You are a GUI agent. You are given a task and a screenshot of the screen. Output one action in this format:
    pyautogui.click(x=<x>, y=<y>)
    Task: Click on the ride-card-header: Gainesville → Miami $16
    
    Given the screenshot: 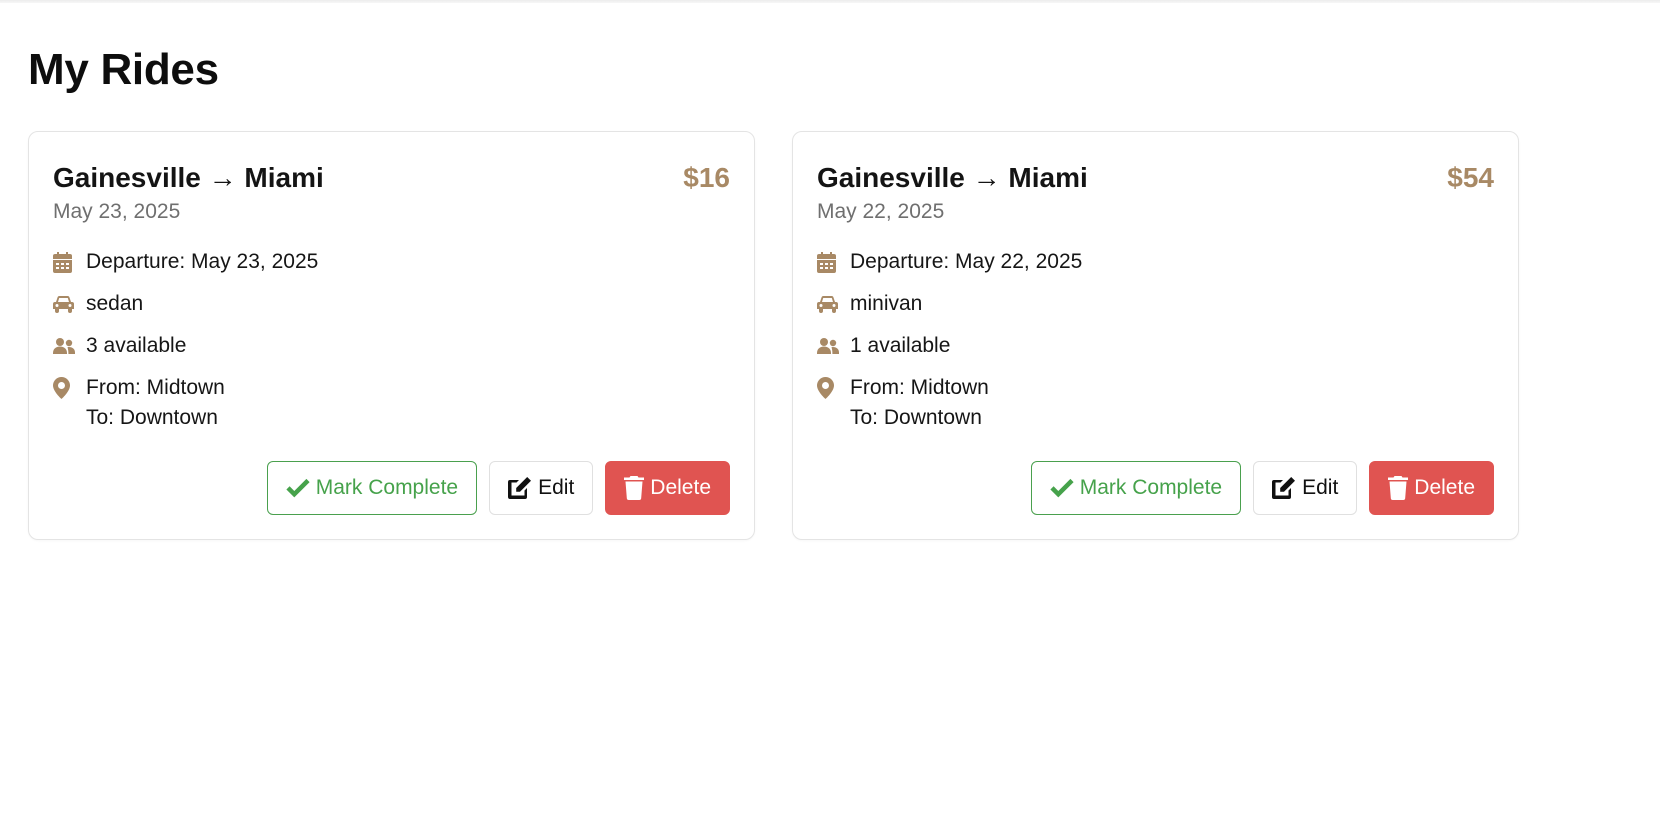 What is the action you would take?
    pyautogui.click(x=391, y=178)
    